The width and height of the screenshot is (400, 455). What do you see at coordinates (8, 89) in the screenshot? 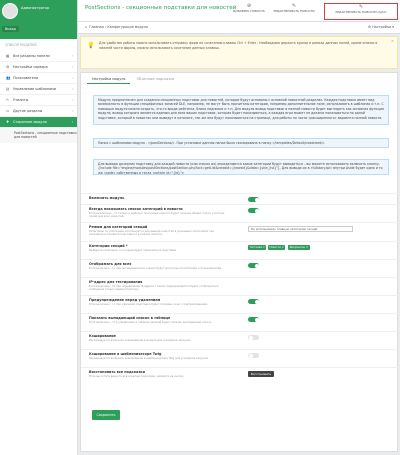
I see `template-icon: ▤` at bounding box center [8, 89].